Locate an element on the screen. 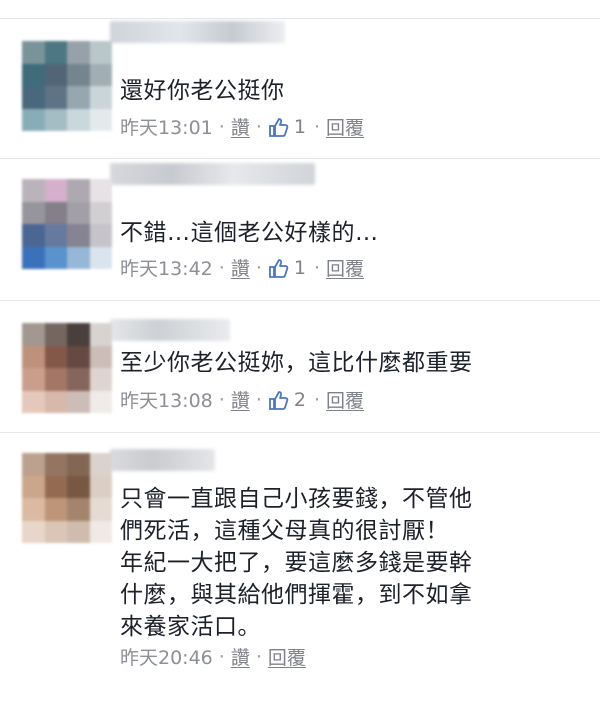 This screenshot has height=711, width=600. comment-timestamp: 昨天20:46 is located at coordinates (166, 656).